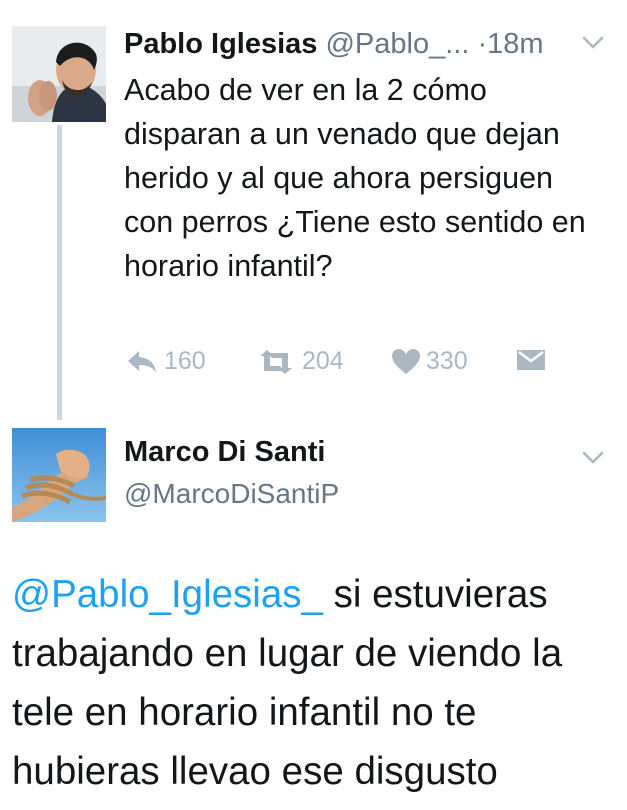  Describe the element at coordinates (220, 44) in the screenshot. I see `author-name: Pablo Iglesias` at that location.